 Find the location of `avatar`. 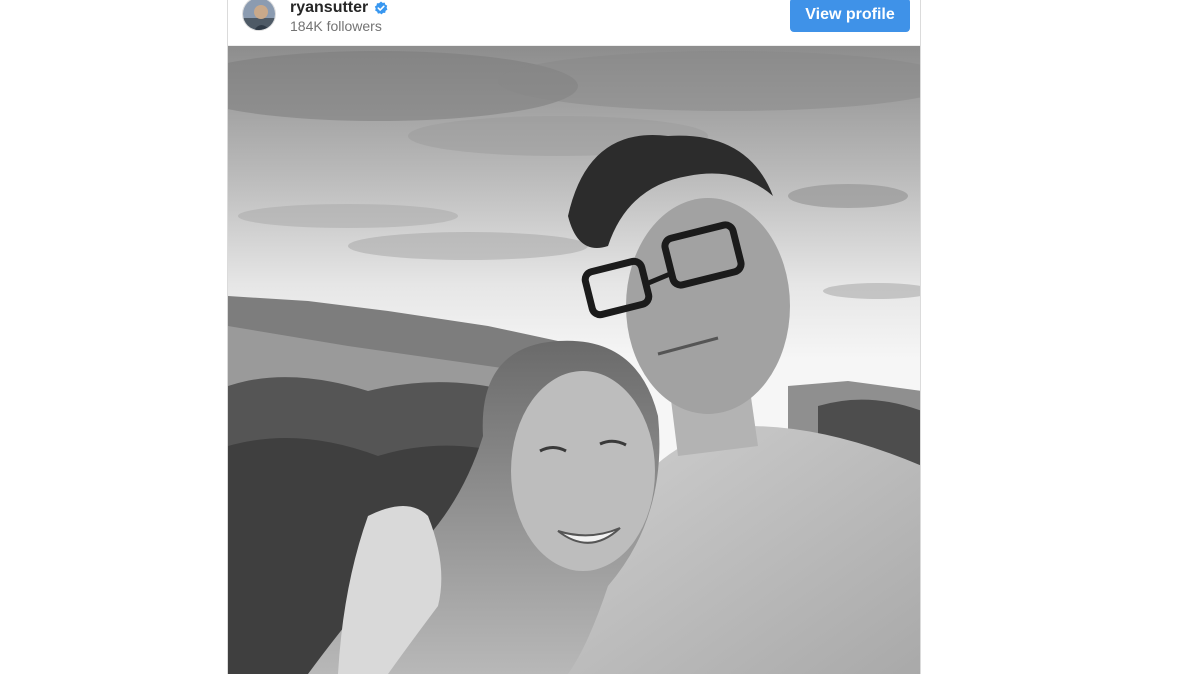

avatar is located at coordinates (259, 15).